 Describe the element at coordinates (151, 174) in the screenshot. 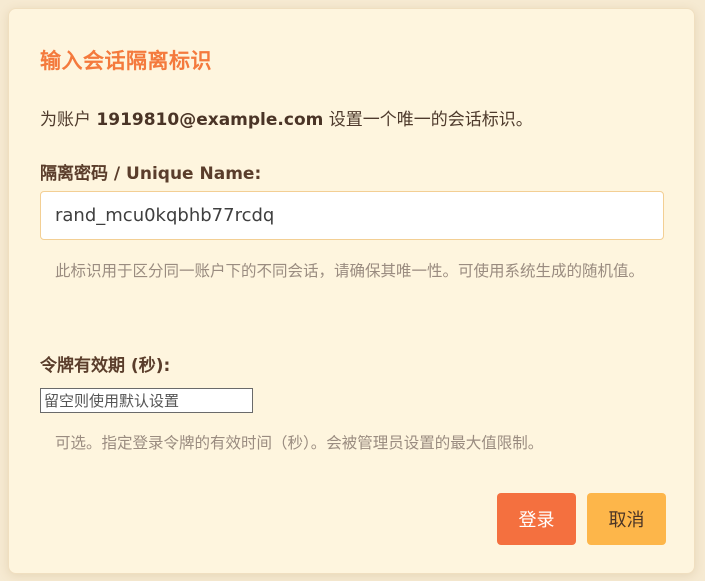

I see `unique-name-label: 隔离密码 / Unique Name:` at that location.